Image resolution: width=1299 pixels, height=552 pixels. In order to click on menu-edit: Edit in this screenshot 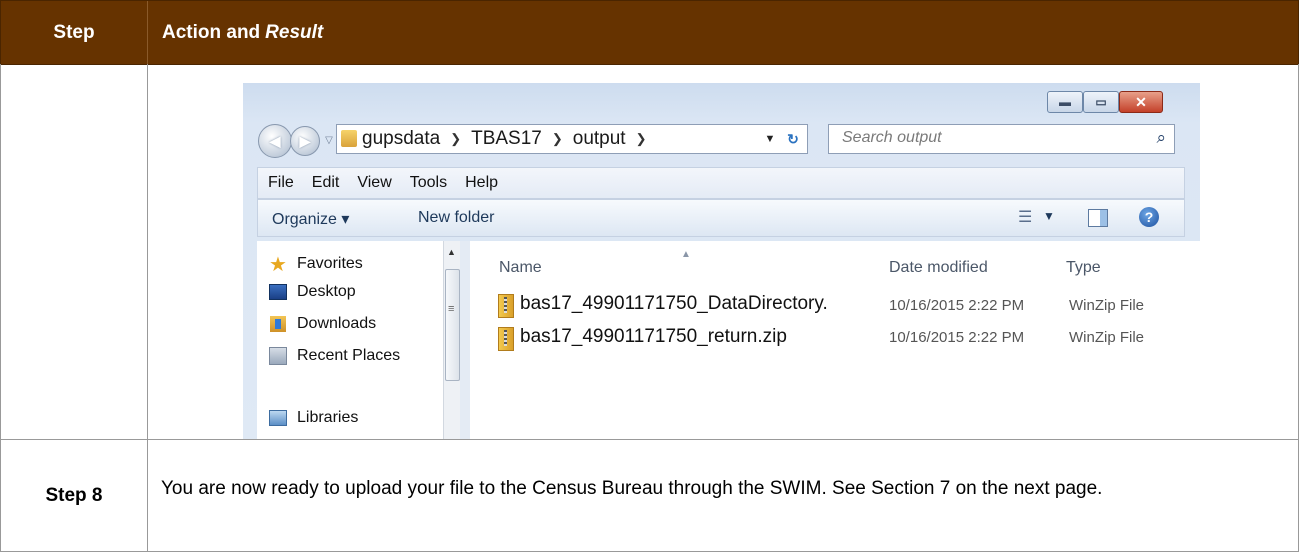, I will do `click(326, 183)`.